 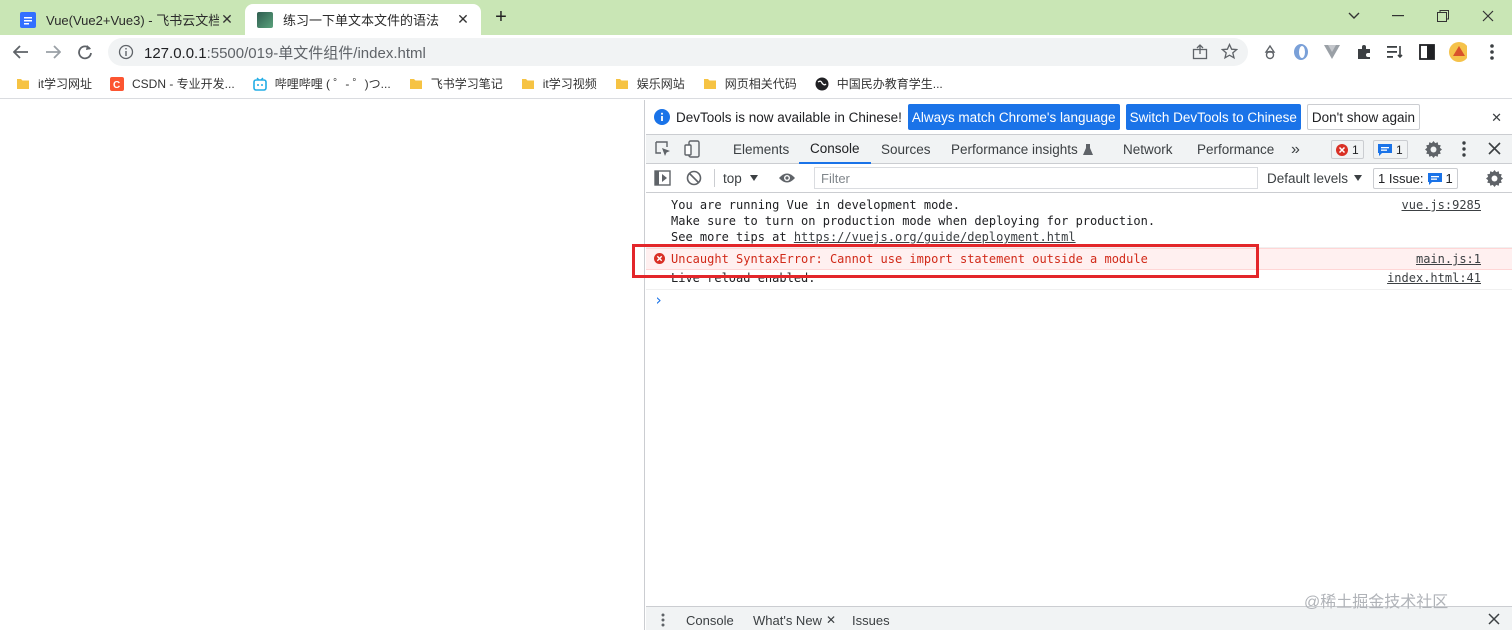 What do you see at coordinates (126, 52) in the screenshot?
I see `site-info-icon` at bounding box center [126, 52].